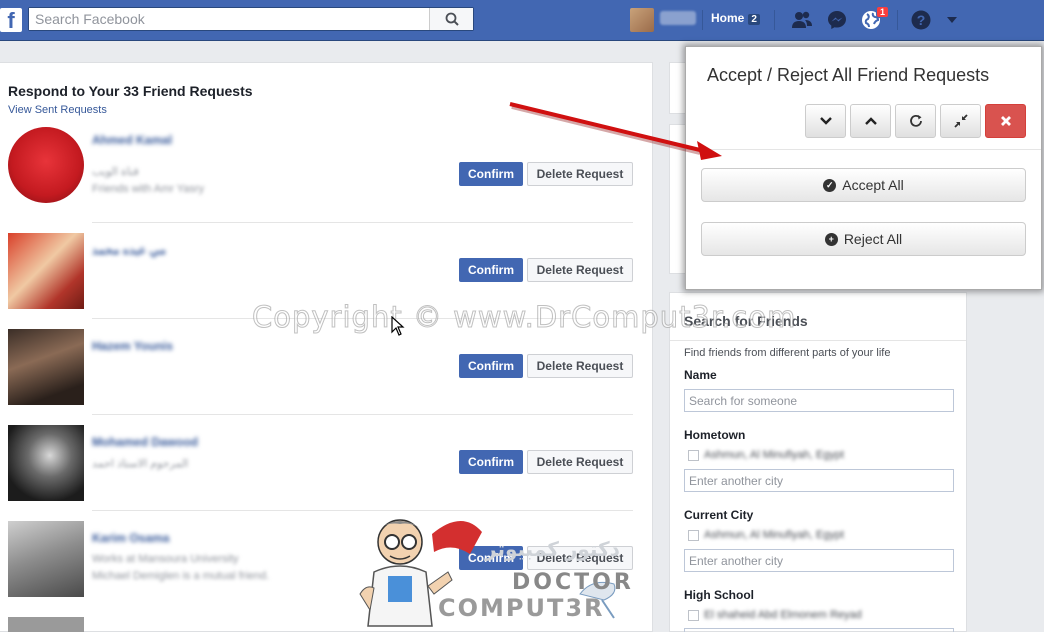 Image resolution: width=1044 pixels, height=632 pixels. I want to click on close-icon, so click(1005, 121).